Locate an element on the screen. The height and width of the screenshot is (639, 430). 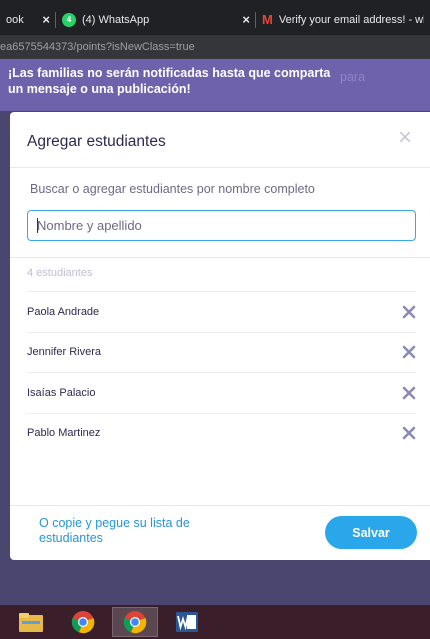
save-button: Salvar is located at coordinates (371, 532).